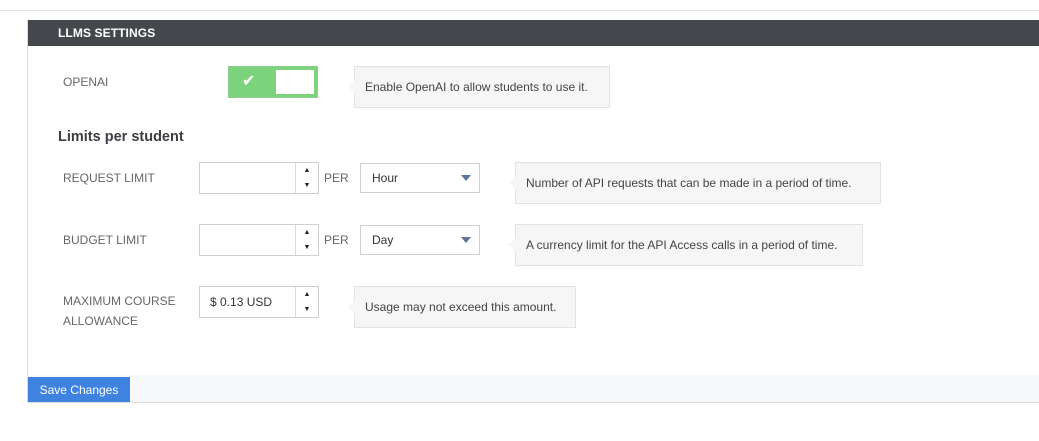  Describe the element at coordinates (420, 178) in the screenshot. I see `request-period-select: Hour` at that location.